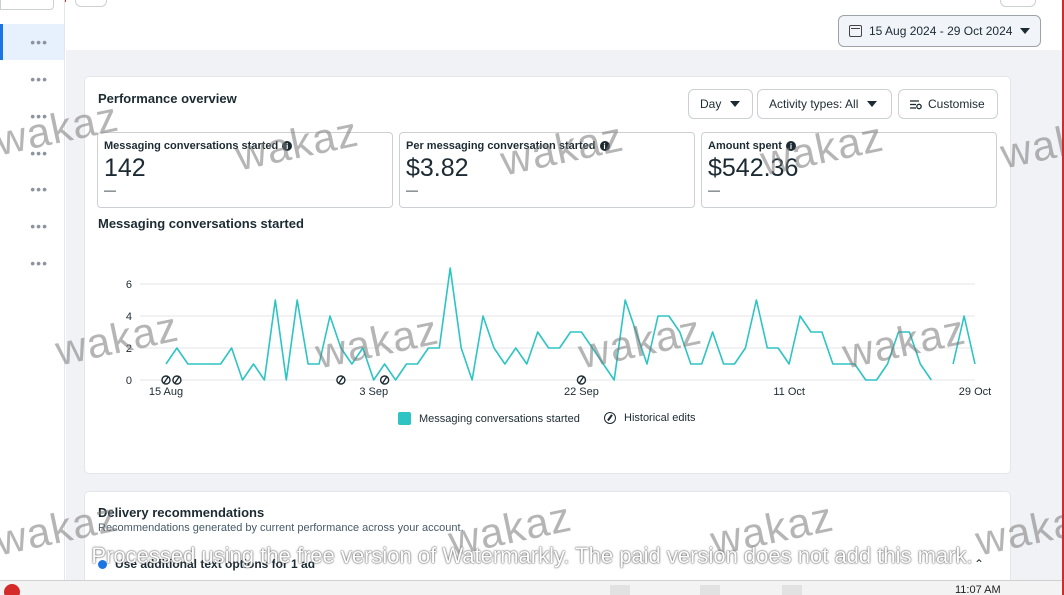  Describe the element at coordinates (814, 104) in the screenshot. I see `activity-types-label: Activity types: All` at that location.